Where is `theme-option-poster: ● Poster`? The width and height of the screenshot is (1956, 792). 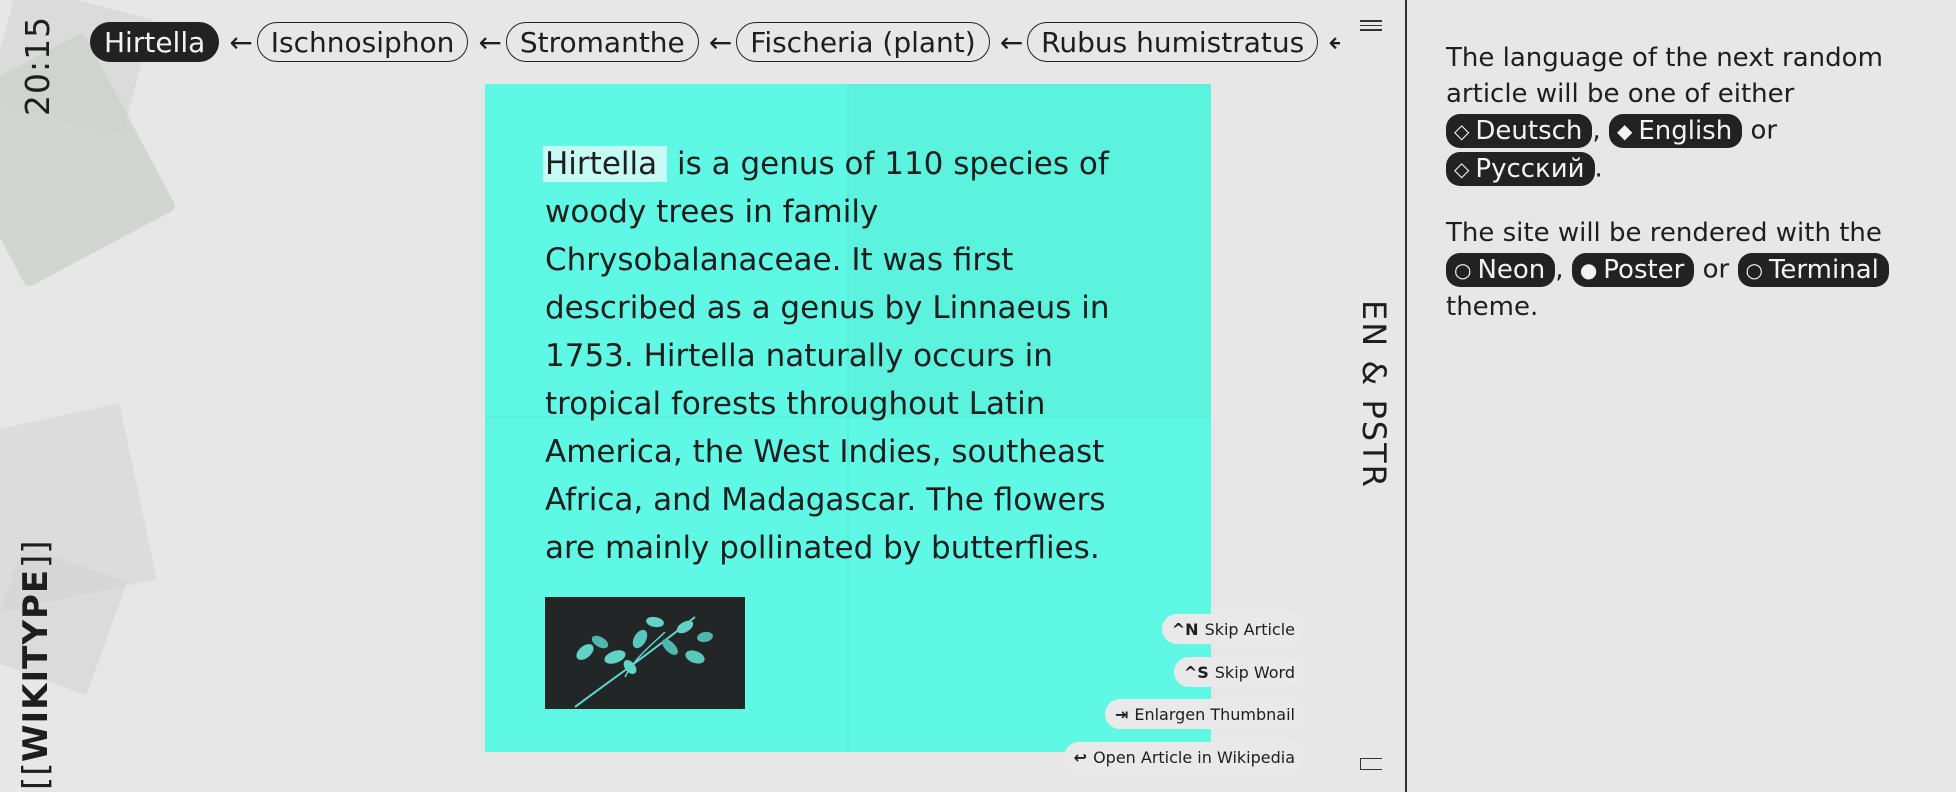
theme-option-poster: ● Poster is located at coordinates (1633, 270).